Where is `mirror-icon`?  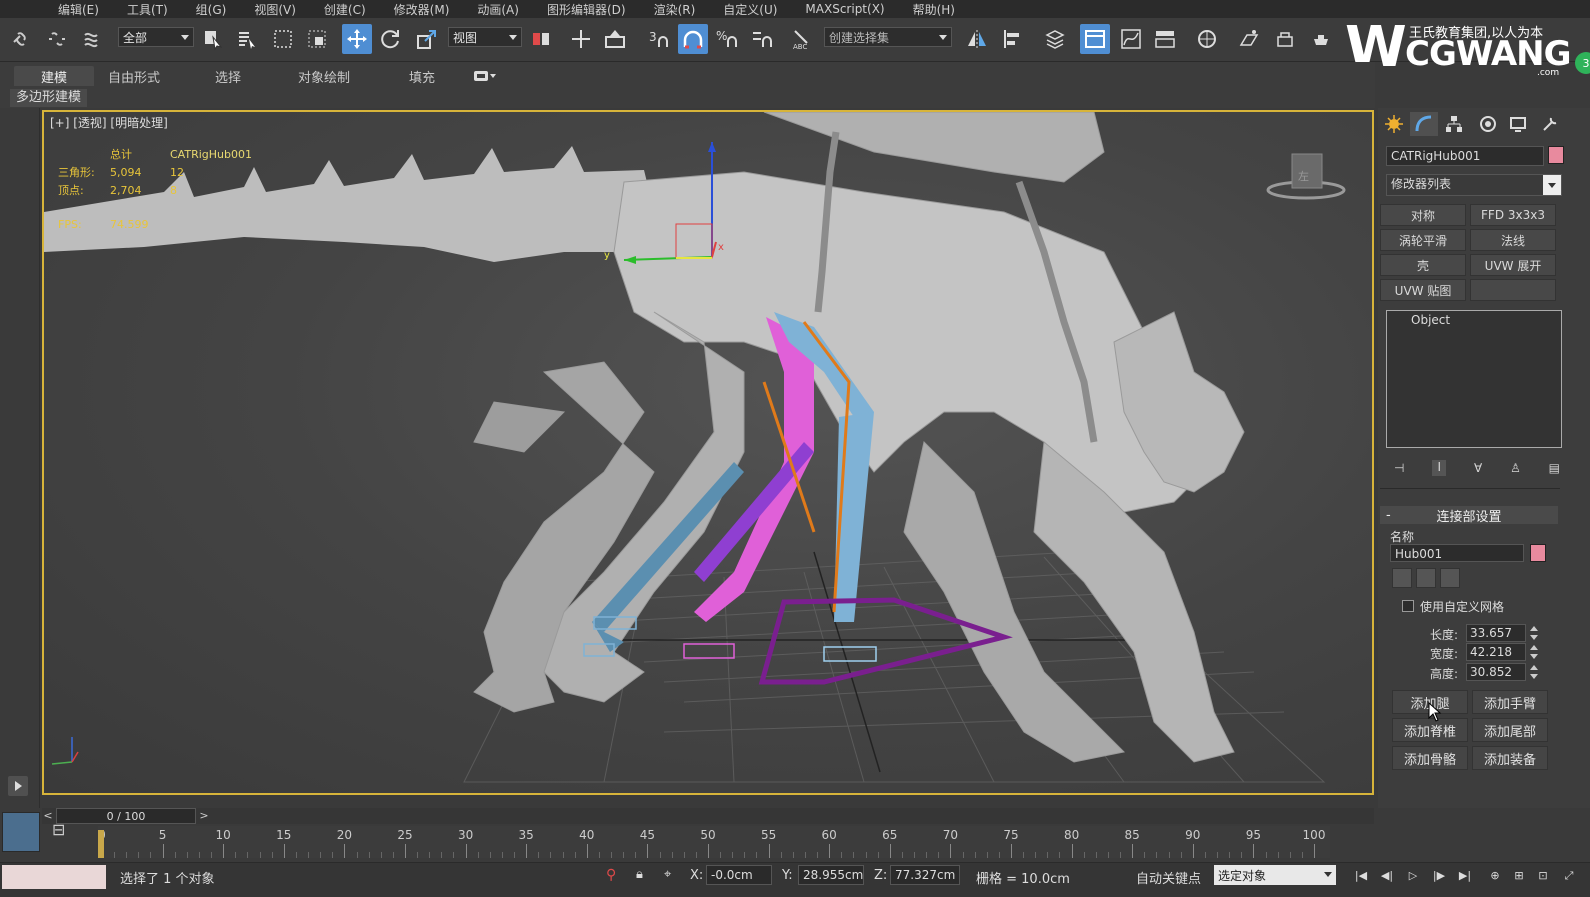
mirror-icon is located at coordinates (977, 39).